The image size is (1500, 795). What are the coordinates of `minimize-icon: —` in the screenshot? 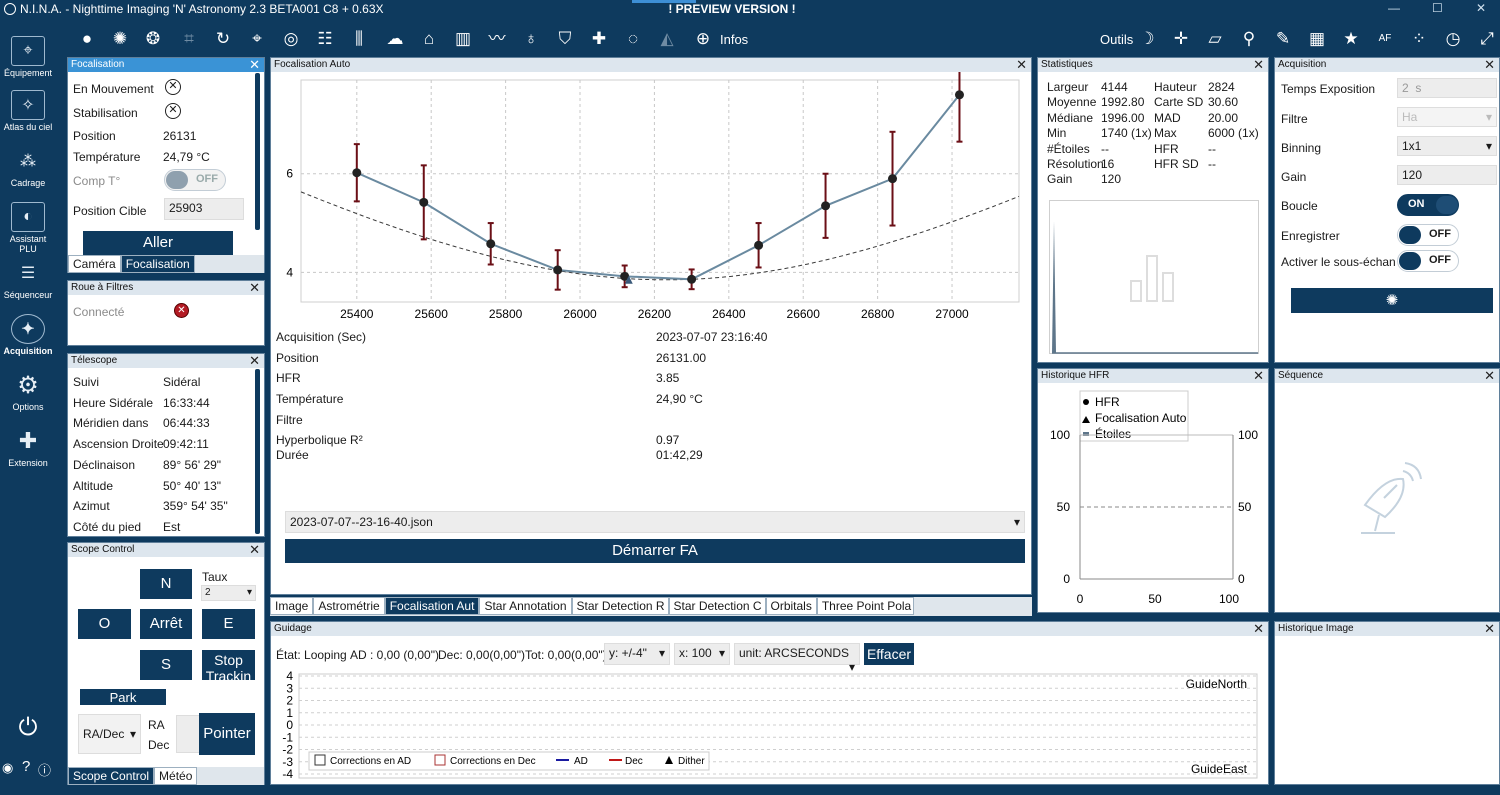 It's located at (1394, 8).